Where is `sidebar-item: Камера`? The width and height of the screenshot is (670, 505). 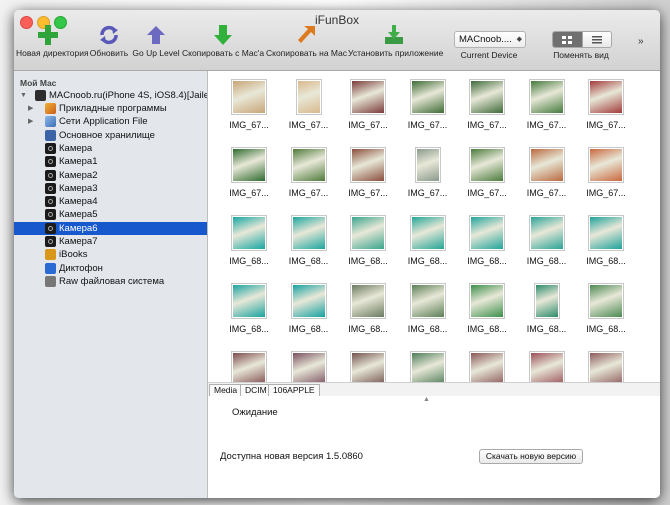
sidebar-item: Камера is located at coordinates (110, 148).